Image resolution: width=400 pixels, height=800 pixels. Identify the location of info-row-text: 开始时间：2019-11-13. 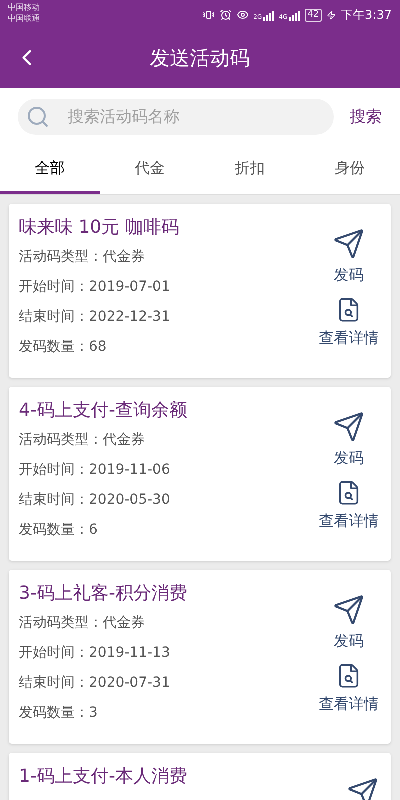
(95, 653).